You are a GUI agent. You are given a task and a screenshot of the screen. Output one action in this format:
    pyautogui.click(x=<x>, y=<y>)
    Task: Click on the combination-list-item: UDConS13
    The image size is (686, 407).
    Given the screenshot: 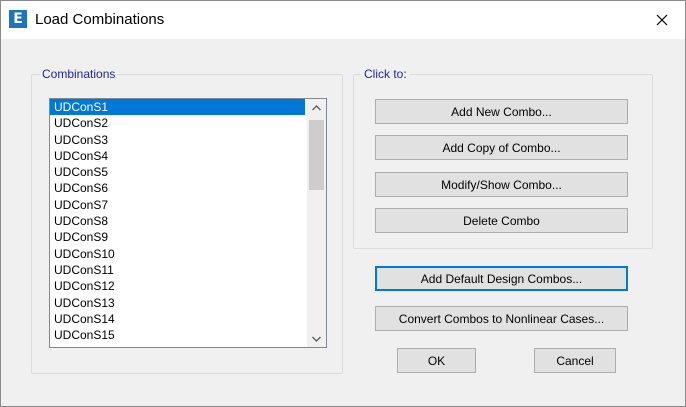 What is the action you would take?
    pyautogui.click(x=177, y=303)
    